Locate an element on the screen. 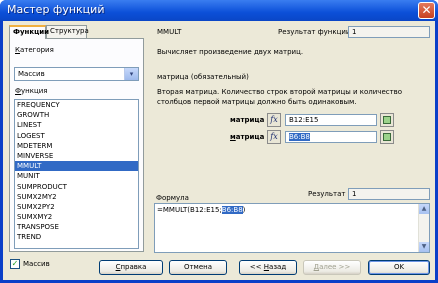  array-checkbox-label: Массив is located at coordinates (36, 264).